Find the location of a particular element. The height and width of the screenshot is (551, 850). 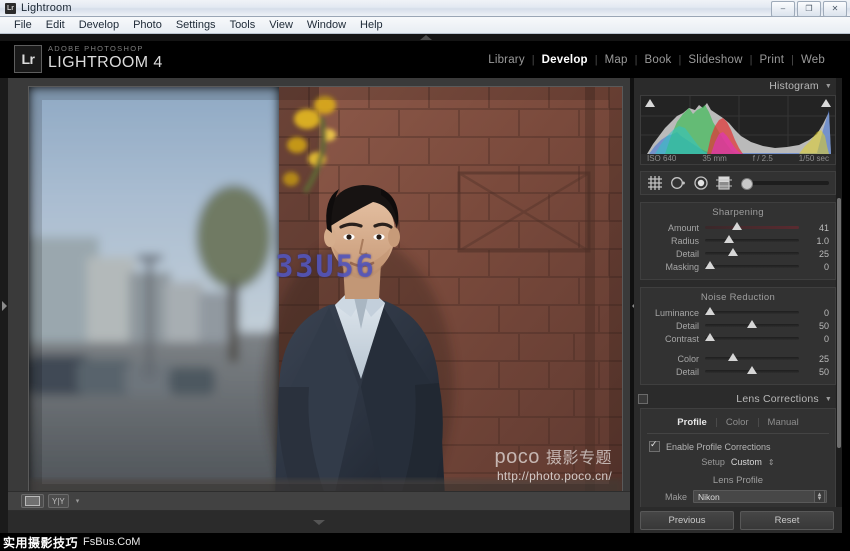

slider-nr-detail: Detail 50 is located at coordinates (738, 325).